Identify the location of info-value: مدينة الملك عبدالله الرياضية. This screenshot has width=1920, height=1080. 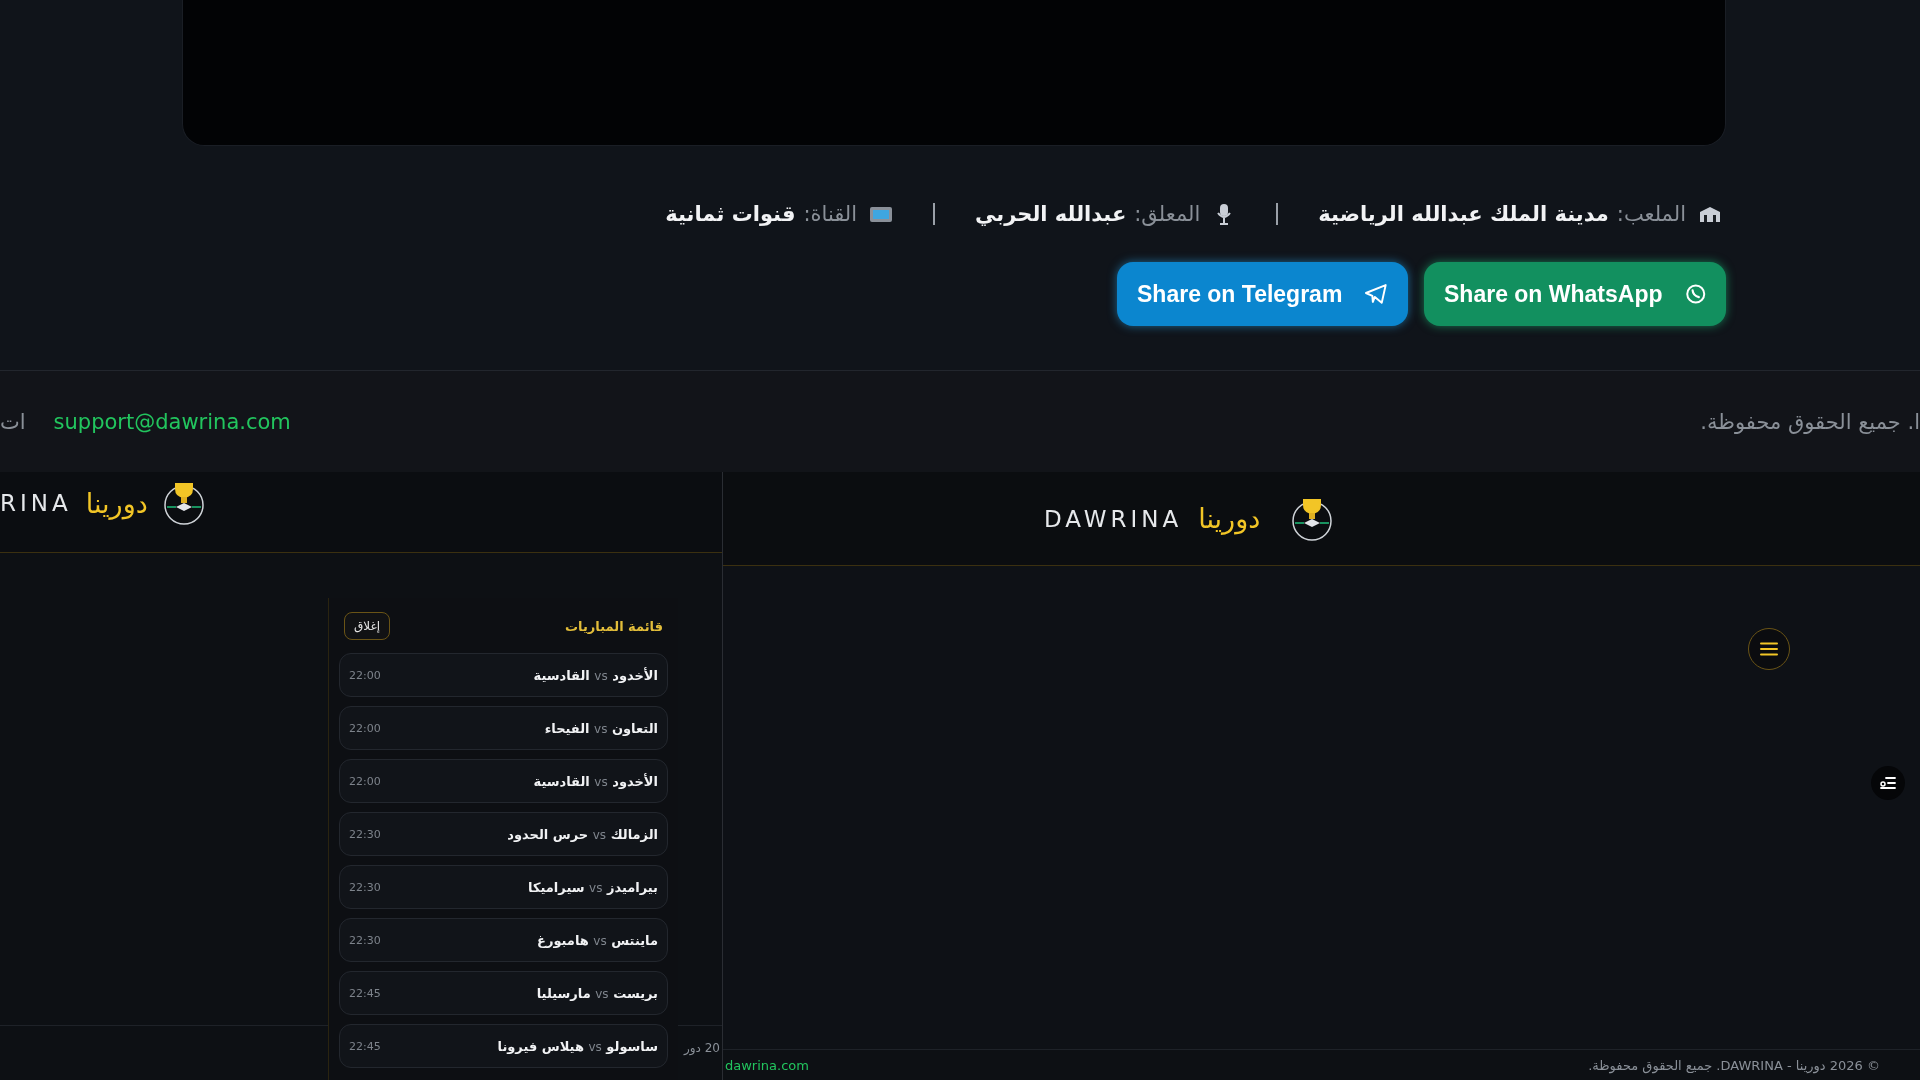
(1463, 214).